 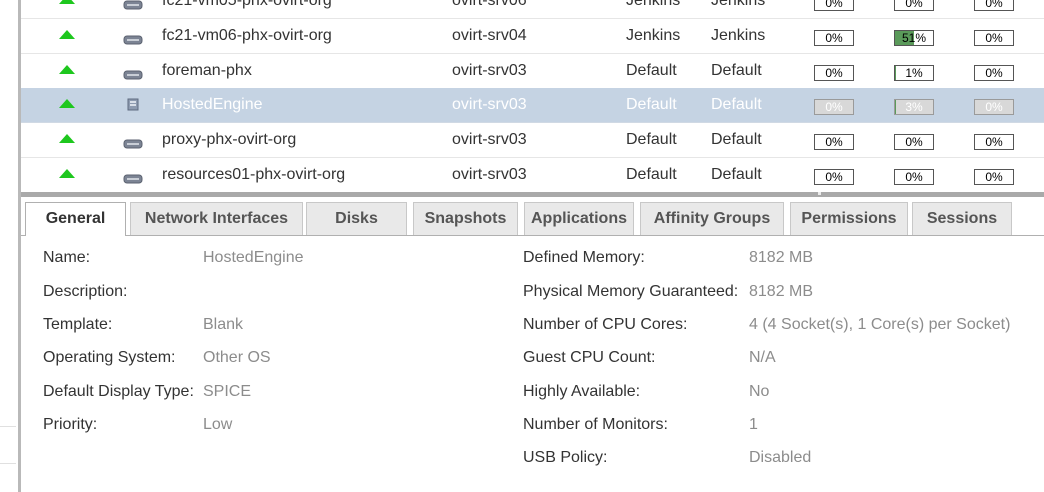 I want to click on usb-policy-label: USB Policy:, so click(x=565, y=457).